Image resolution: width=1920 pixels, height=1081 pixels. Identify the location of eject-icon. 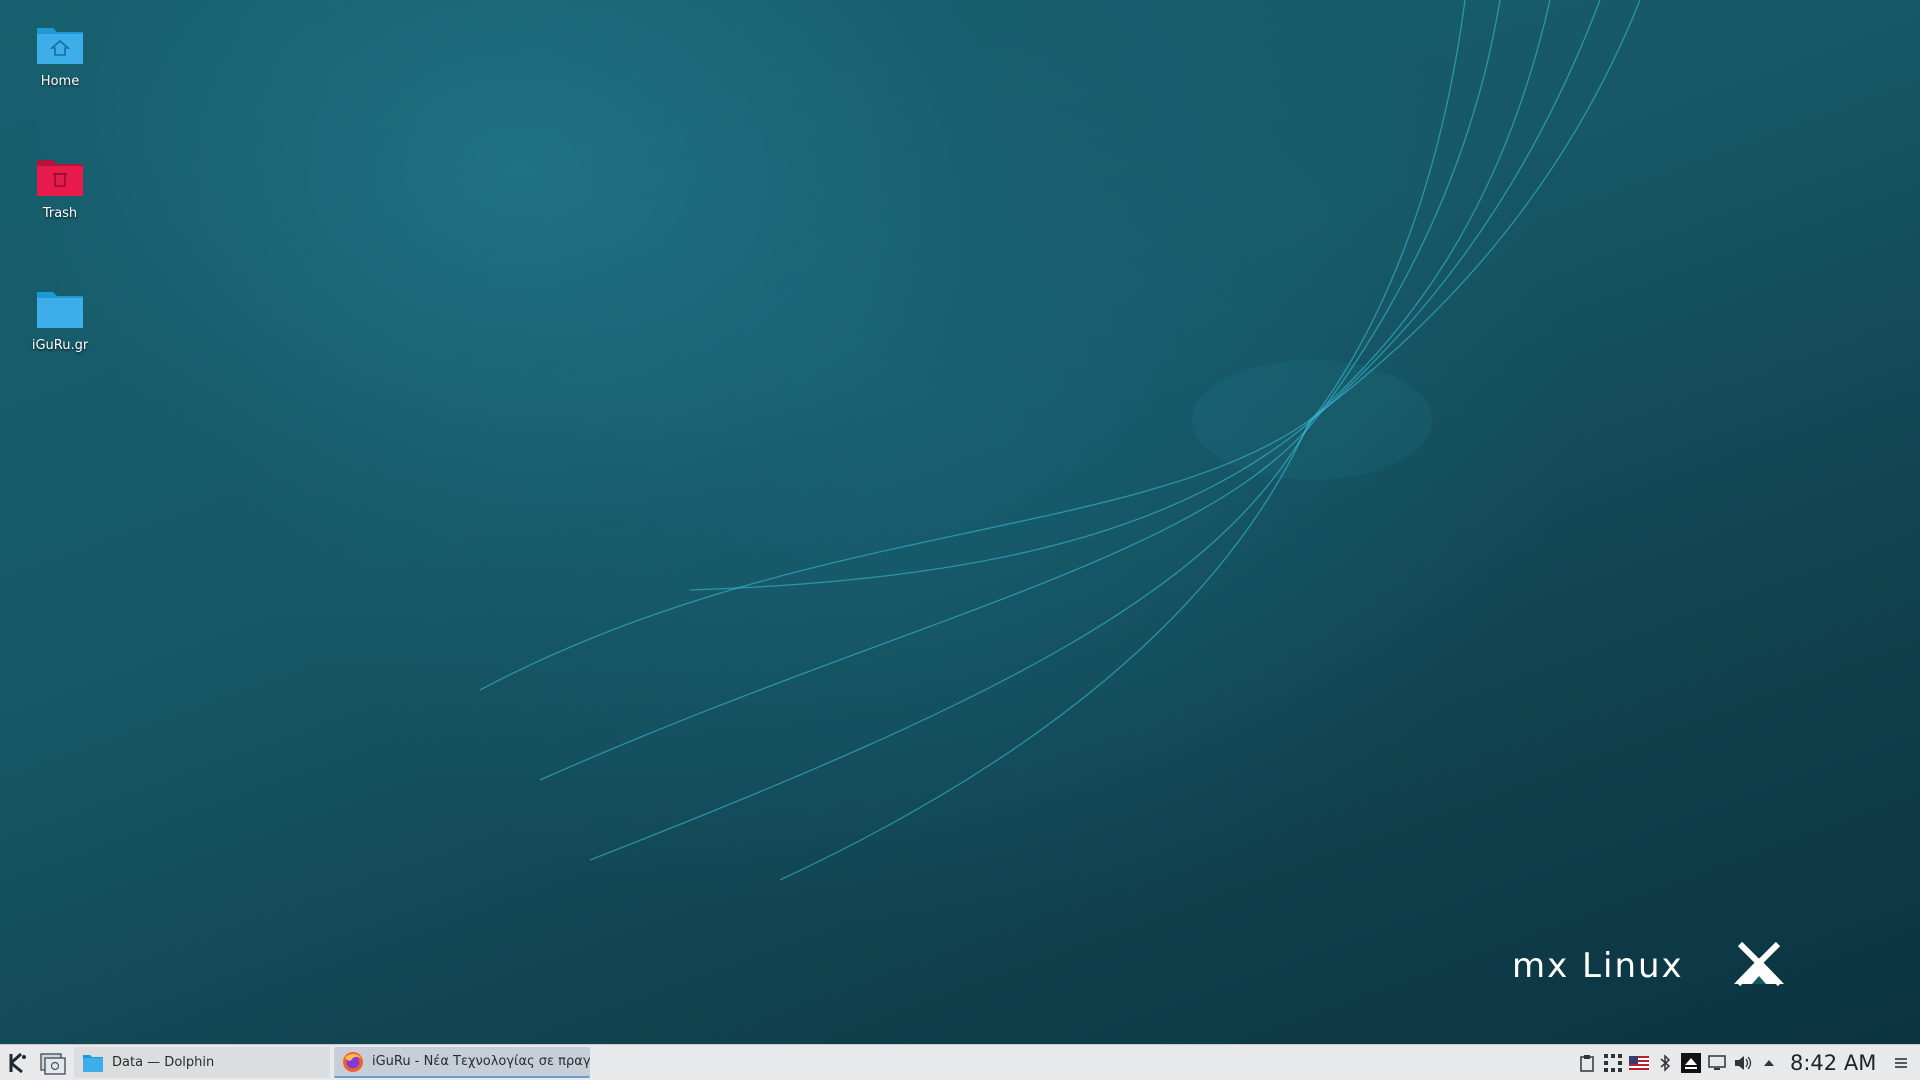
(1691, 1063).